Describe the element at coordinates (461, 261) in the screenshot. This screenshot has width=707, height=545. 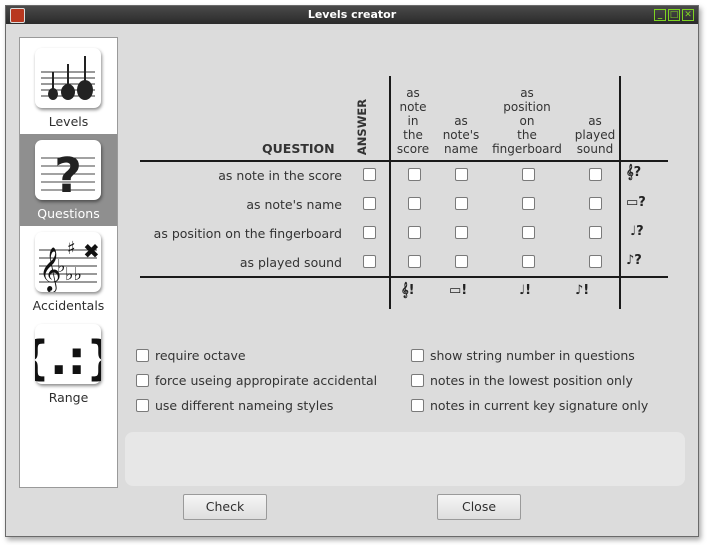
I see `checkbox-q3-name` at that location.